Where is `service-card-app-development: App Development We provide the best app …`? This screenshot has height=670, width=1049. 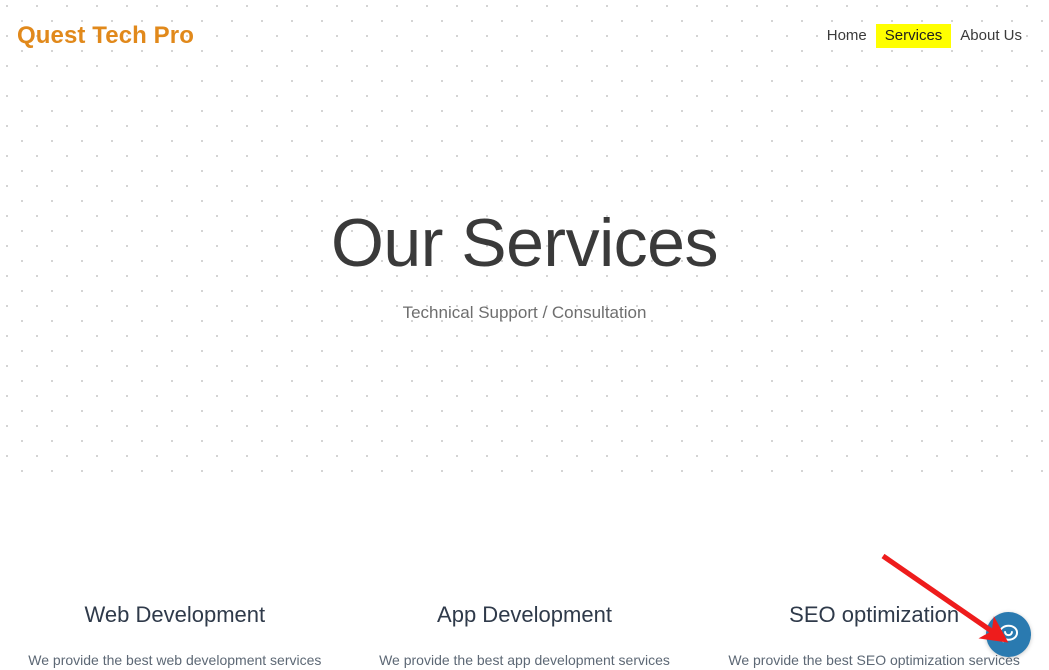
service-card-app-development: App Development We provide the best app … is located at coordinates (525, 635).